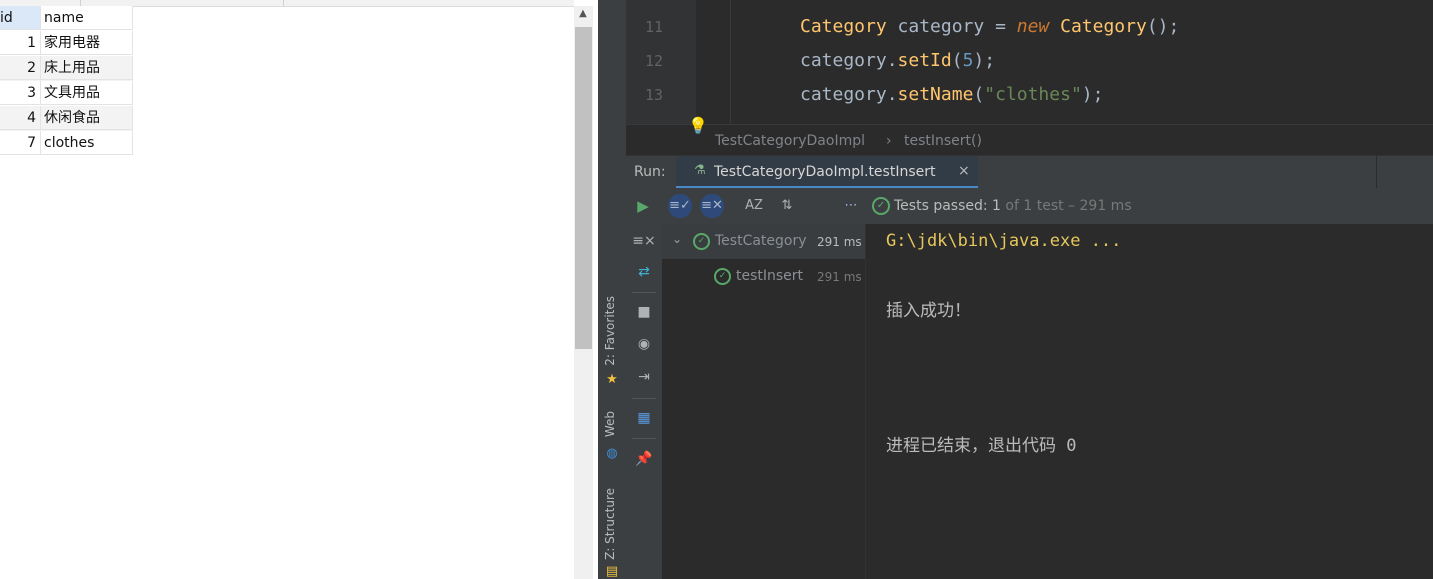 The height and width of the screenshot is (579, 1433). I want to click on code-line-12: category.setId(5);, so click(897, 60).